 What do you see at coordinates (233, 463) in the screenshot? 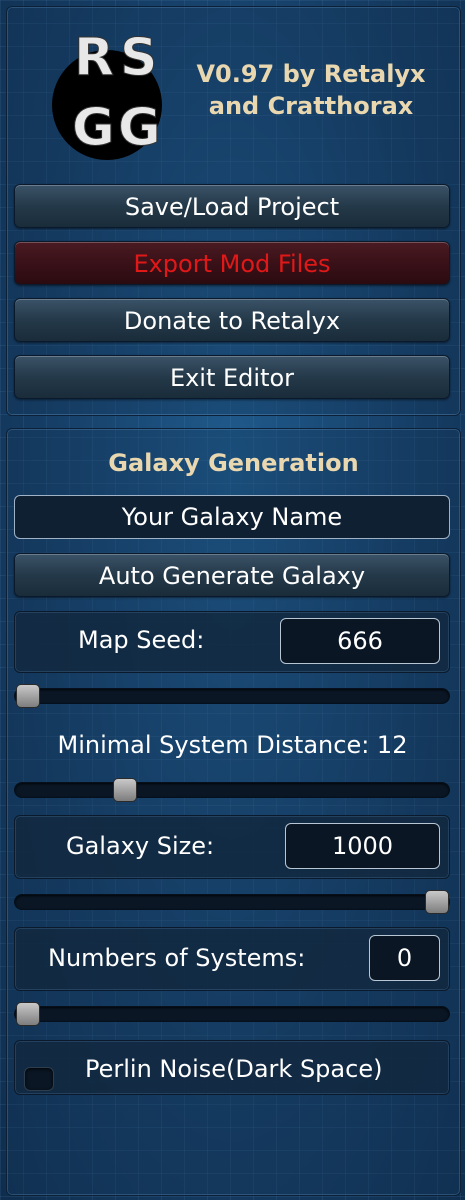
I see `section-title: Galaxy Generation` at bounding box center [233, 463].